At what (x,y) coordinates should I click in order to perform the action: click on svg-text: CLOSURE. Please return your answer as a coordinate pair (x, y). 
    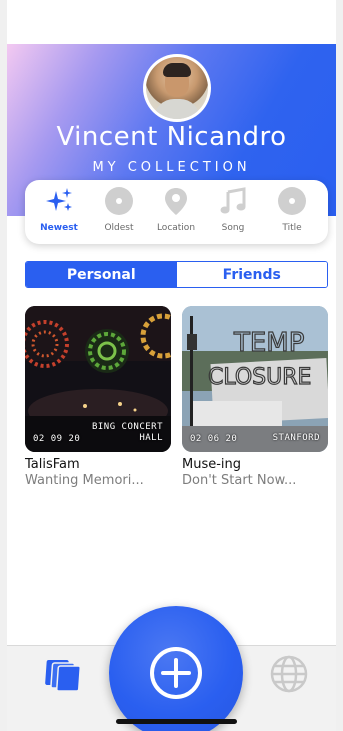
    Looking at the image, I should click on (259, 377).